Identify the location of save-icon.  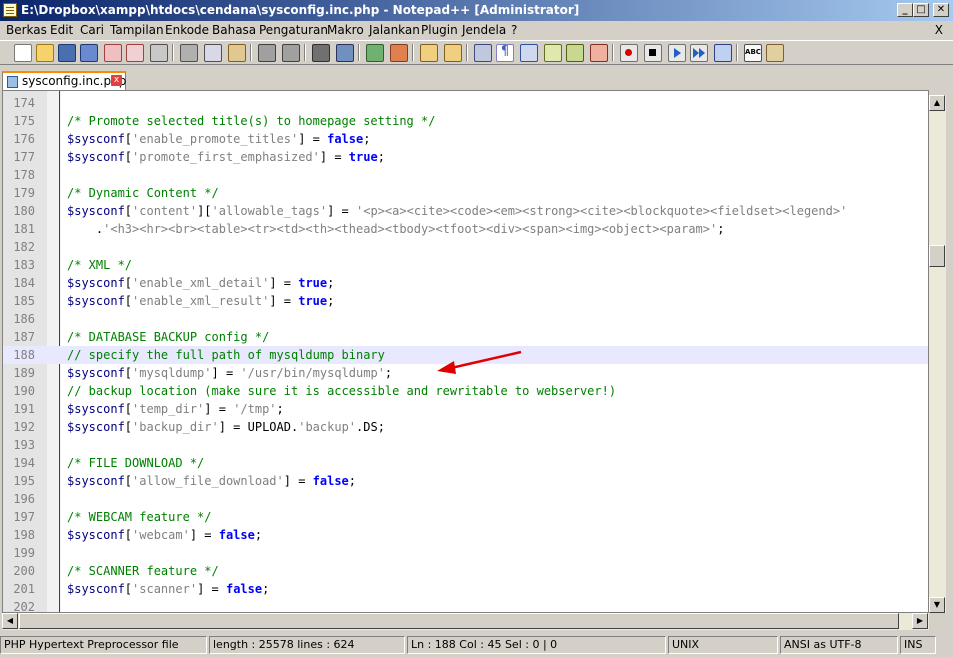
(67, 53).